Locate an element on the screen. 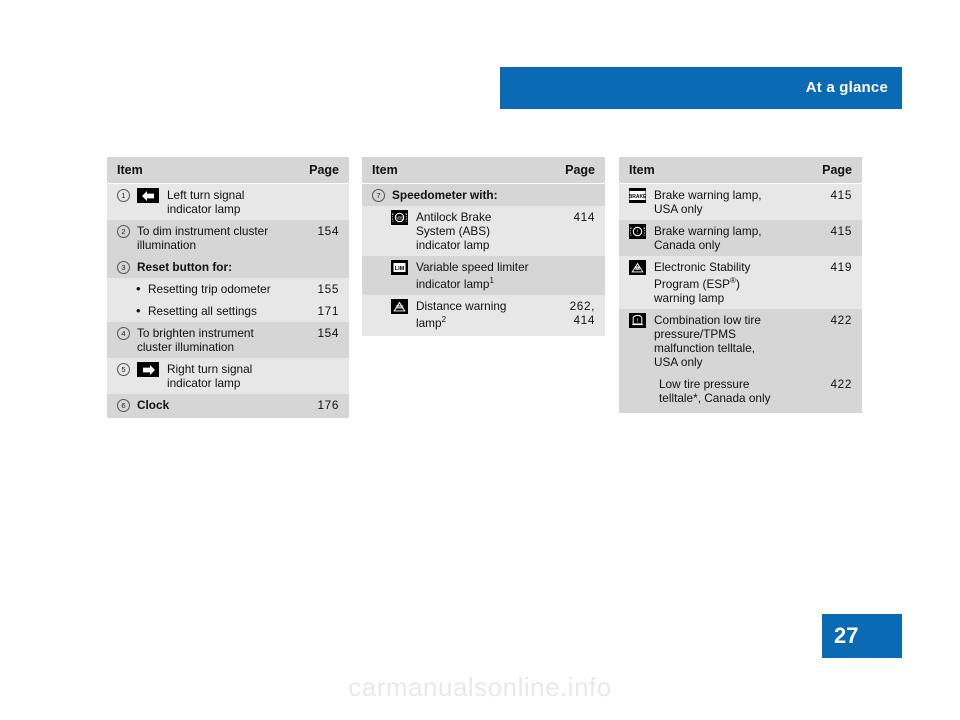  right-turn-arrow-icon is located at coordinates (148, 369).